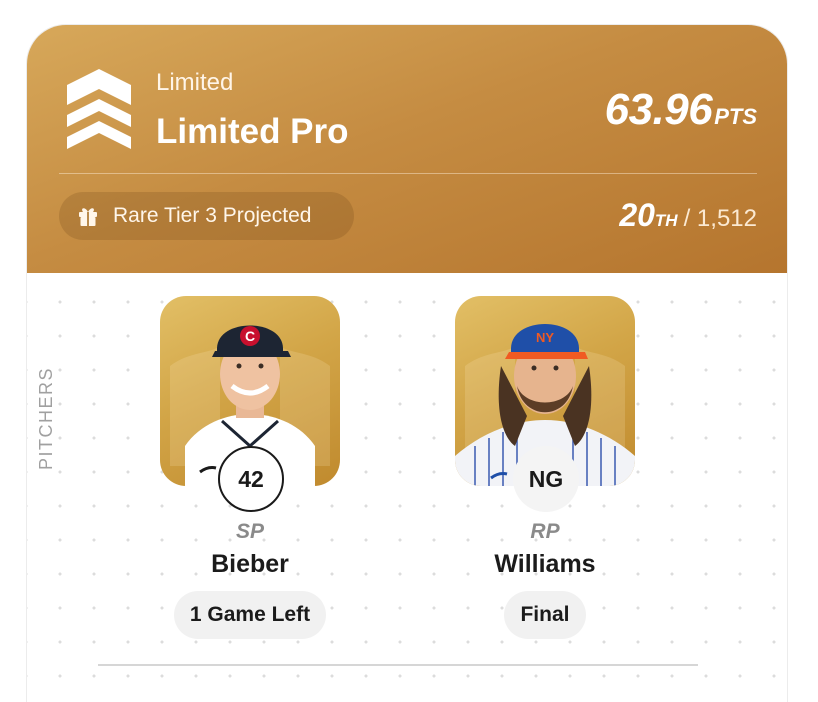 The image size is (818, 702). I want to click on player-score-badge: 42, so click(251, 479).